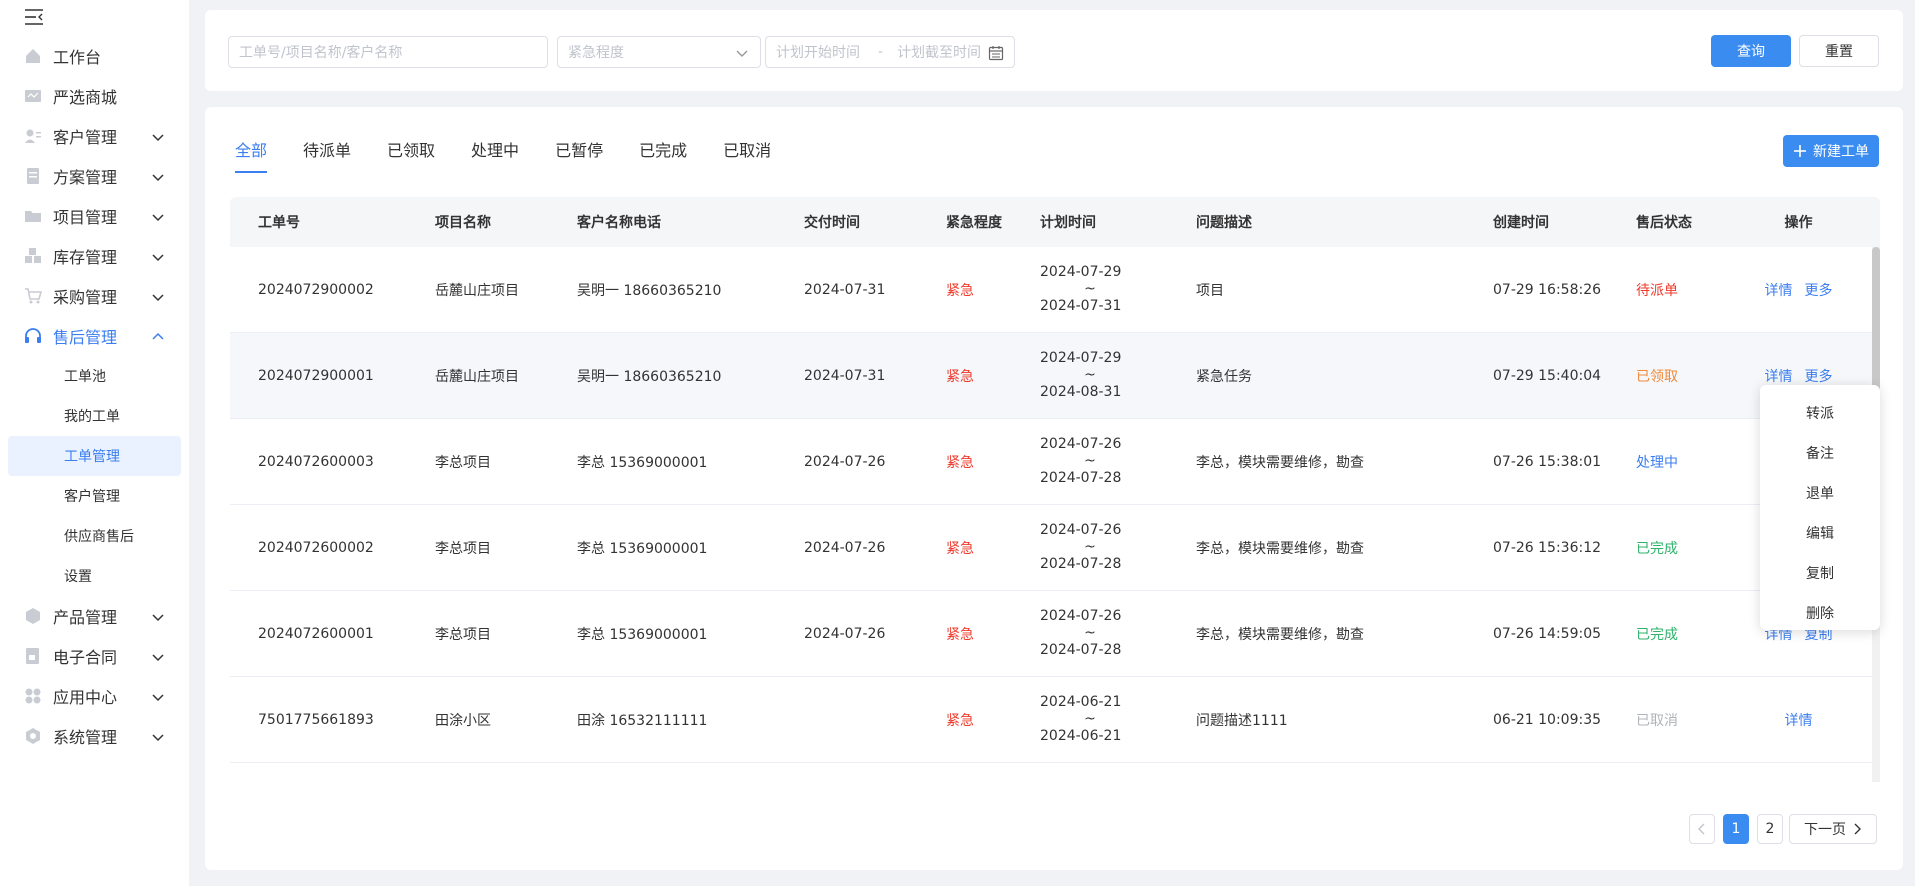  What do you see at coordinates (85, 217) in the screenshot?
I see `sidebar-item-label: 项目管理` at bounding box center [85, 217].